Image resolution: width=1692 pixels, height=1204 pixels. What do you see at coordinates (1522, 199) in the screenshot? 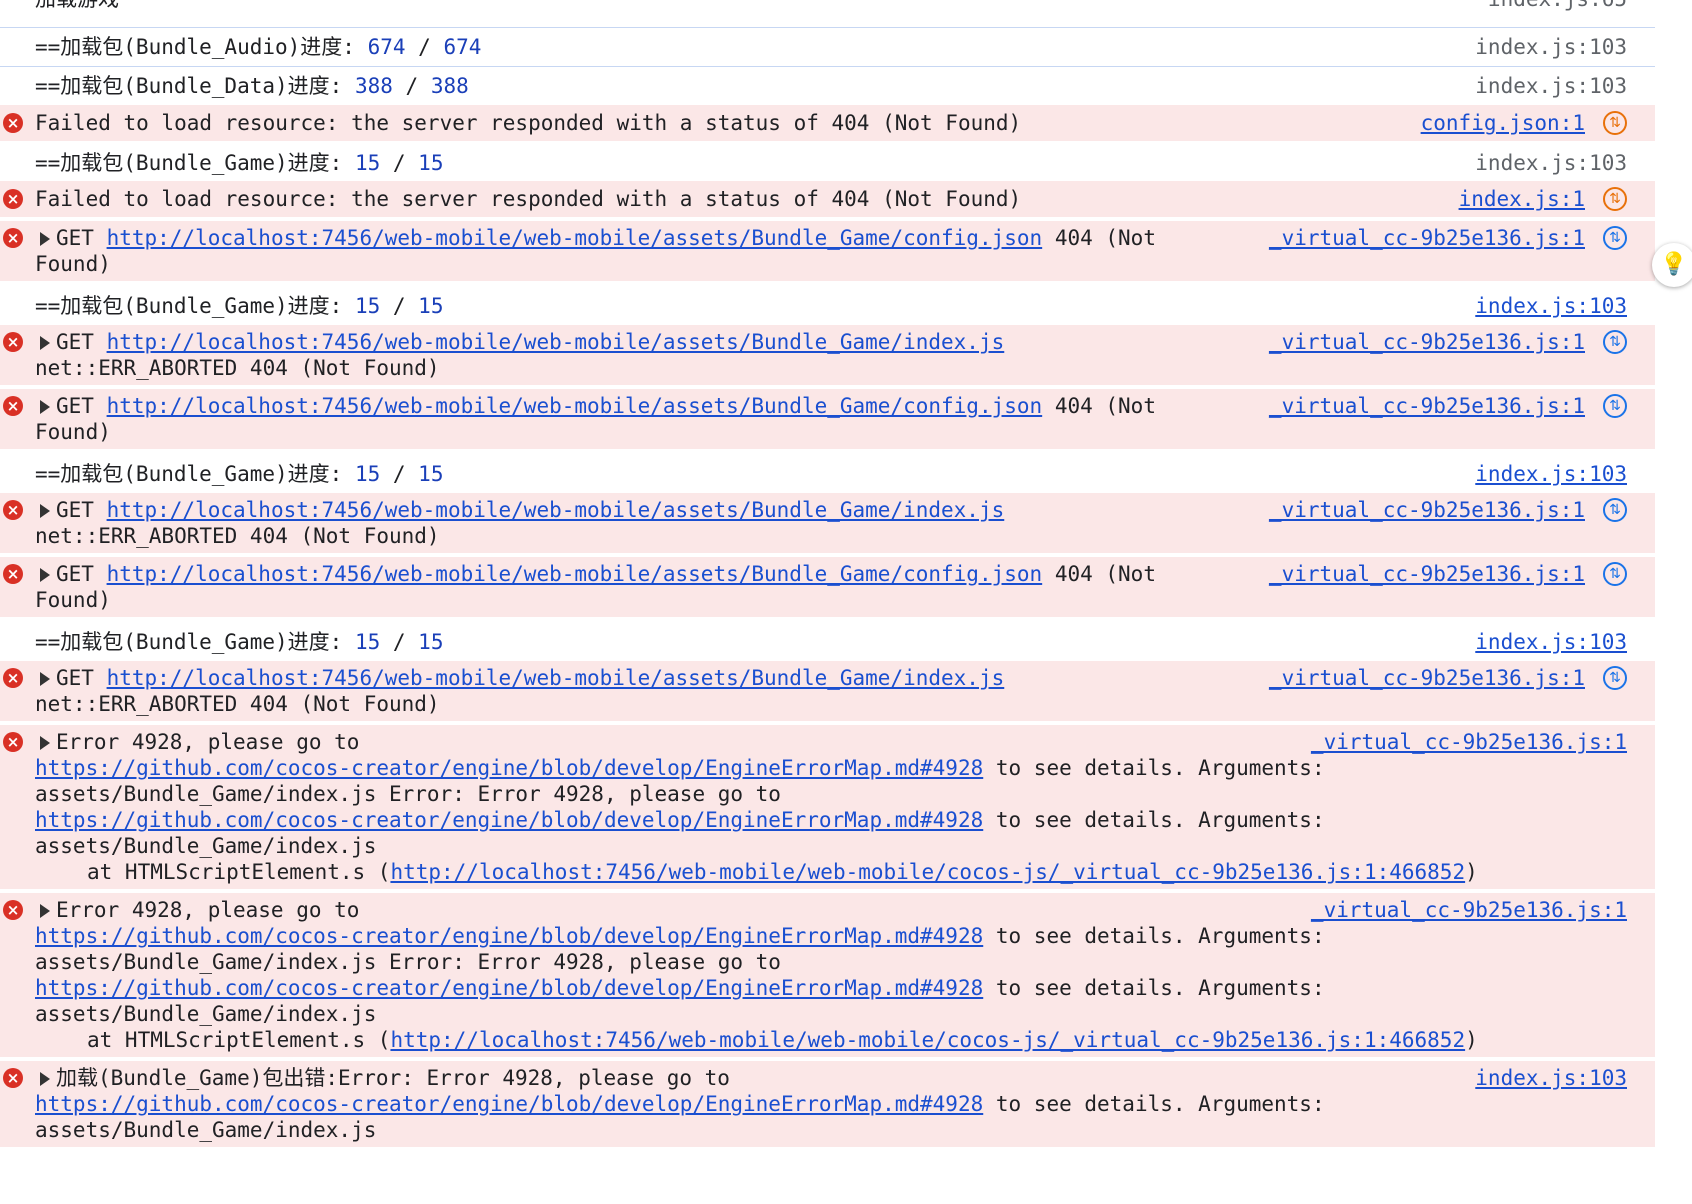
I see `source-link: index.js:1` at bounding box center [1522, 199].